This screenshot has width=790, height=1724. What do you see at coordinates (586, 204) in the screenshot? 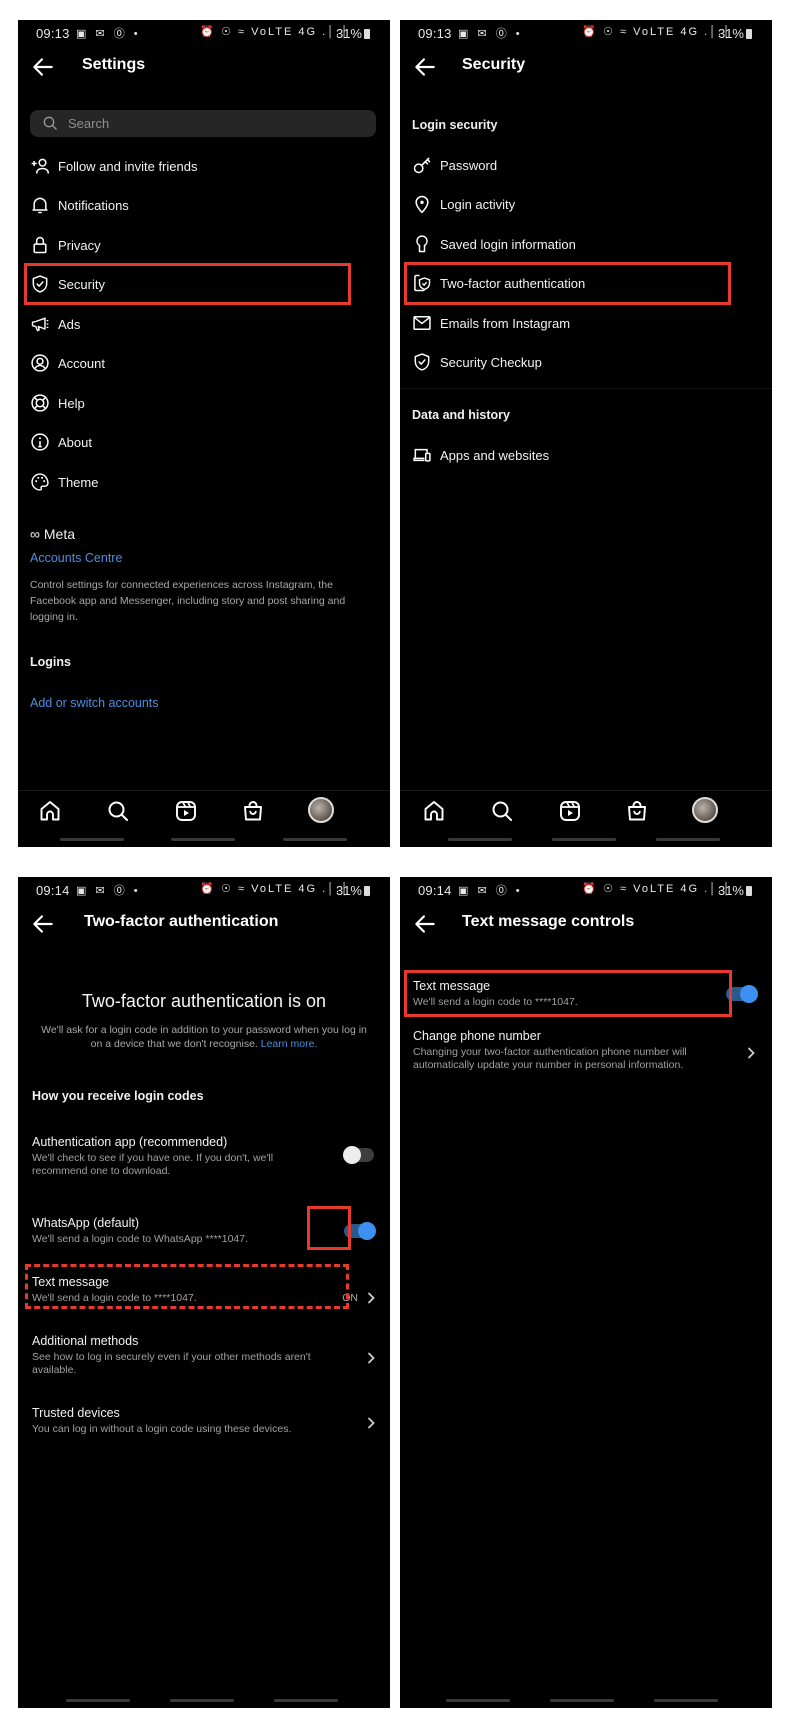
I see `menu-item-login-activity: Login activity` at bounding box center [586, 204].